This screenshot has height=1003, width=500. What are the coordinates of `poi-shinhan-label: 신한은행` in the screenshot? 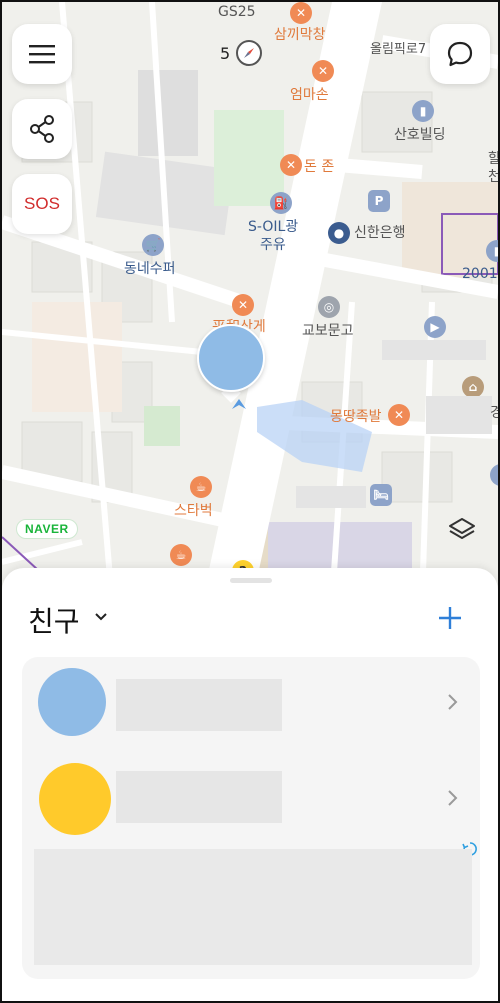 It's located at (380, 233).